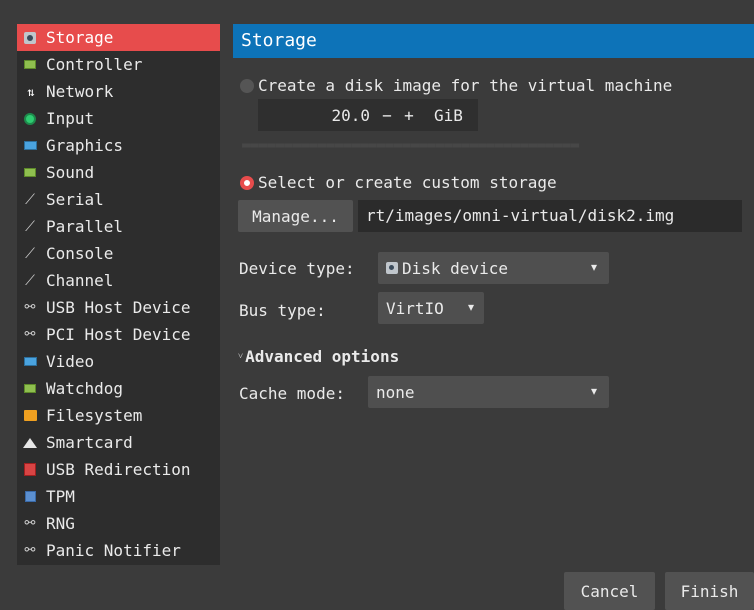 Image resolution: width=754 pixels, height=610 pixels. I want to click on custom-storage-radio: Select or create custom storage, so click(398, 182).